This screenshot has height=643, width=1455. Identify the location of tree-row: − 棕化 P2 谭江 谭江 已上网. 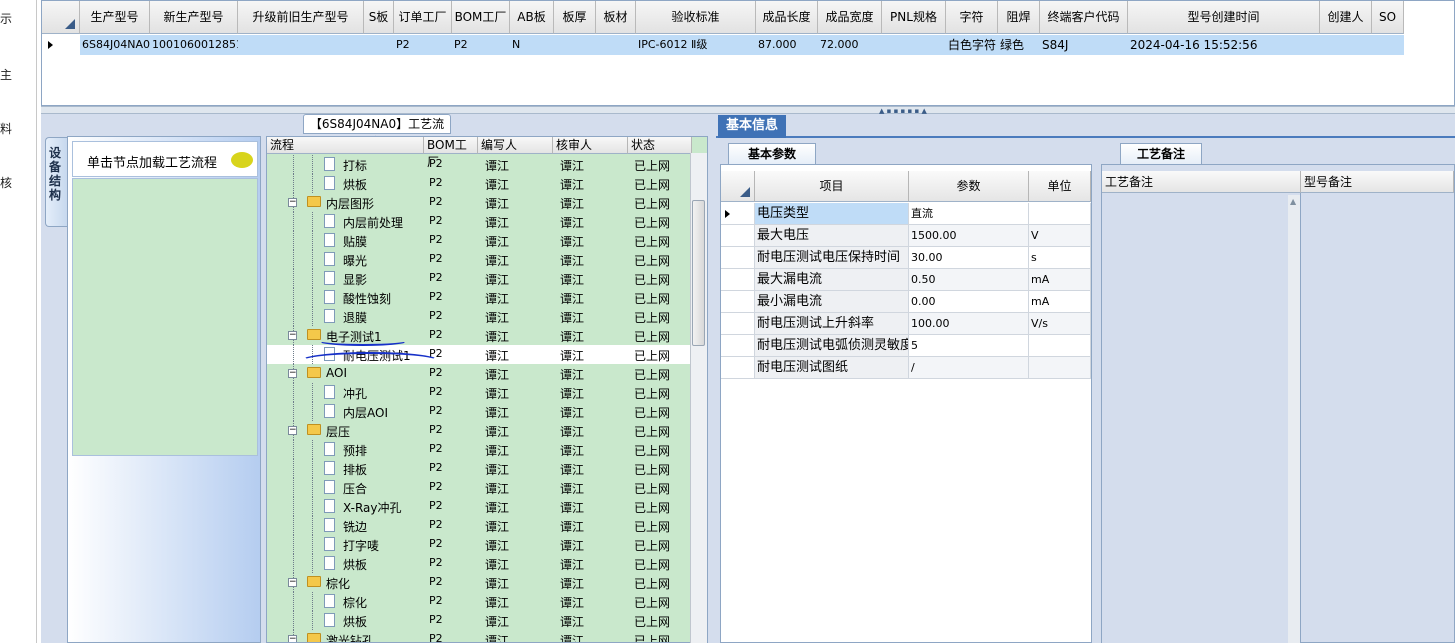
(479, 582).